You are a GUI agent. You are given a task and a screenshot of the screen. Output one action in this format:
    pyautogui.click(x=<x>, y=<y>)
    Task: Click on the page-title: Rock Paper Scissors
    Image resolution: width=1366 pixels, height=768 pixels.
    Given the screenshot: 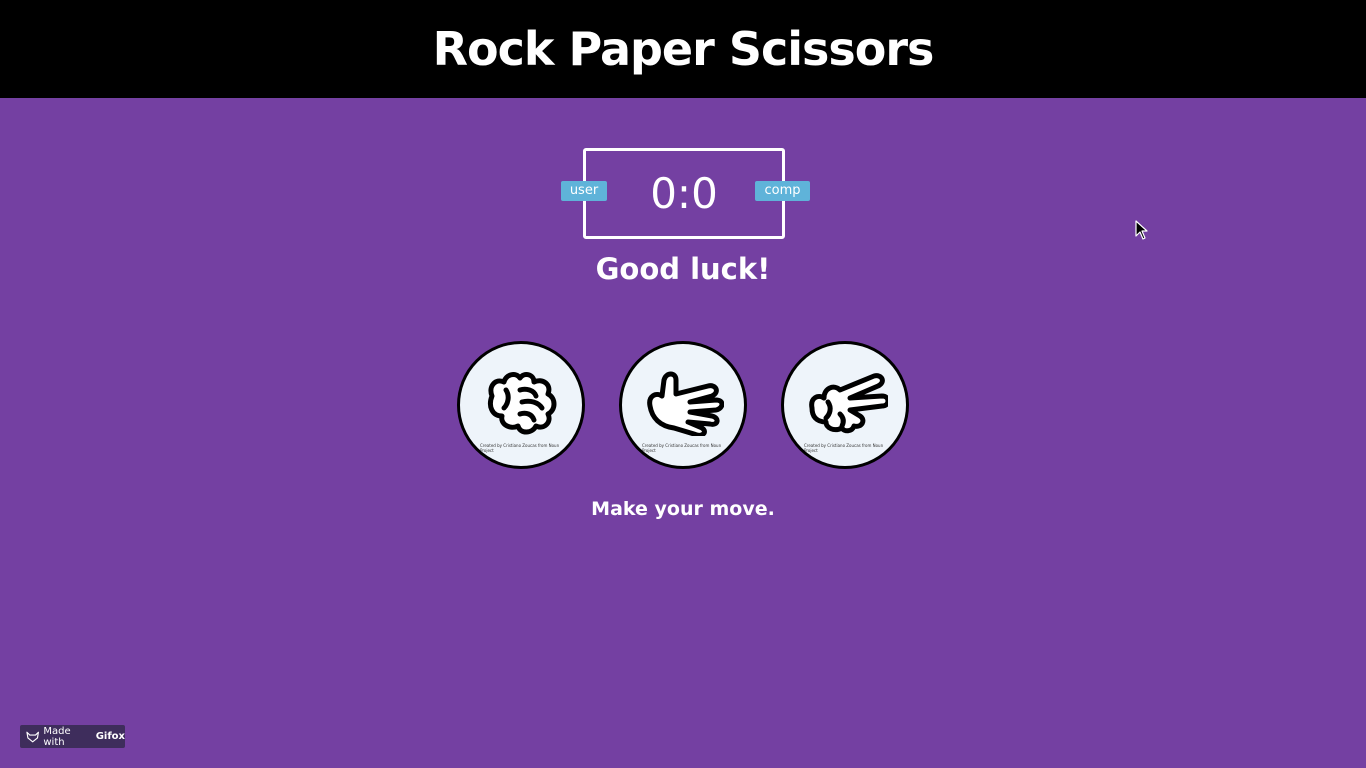 What is the action you would take?
    pyautogui.click(x=683, y=49)
    